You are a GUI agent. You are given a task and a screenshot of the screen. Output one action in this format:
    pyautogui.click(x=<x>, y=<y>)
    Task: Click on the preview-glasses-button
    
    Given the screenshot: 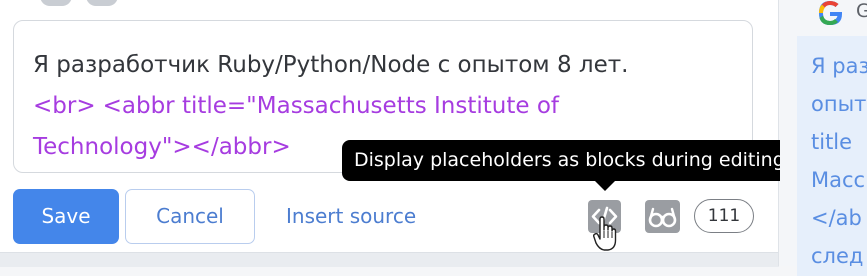 What is the action you would take?
    pyautogui.click(x=662, y=216)
    